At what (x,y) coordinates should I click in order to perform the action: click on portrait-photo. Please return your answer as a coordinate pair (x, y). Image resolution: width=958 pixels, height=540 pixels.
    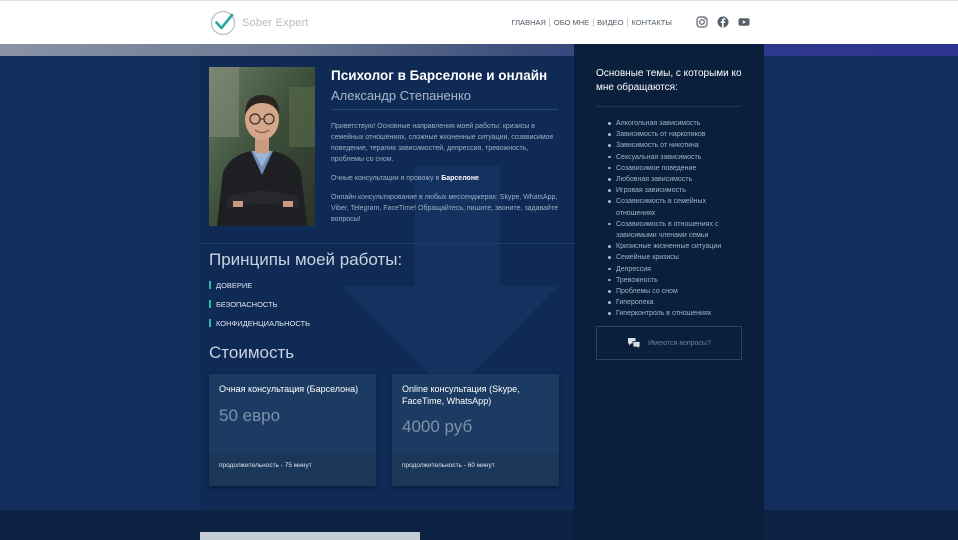
    Looking at the image, I should click on (262, 146).